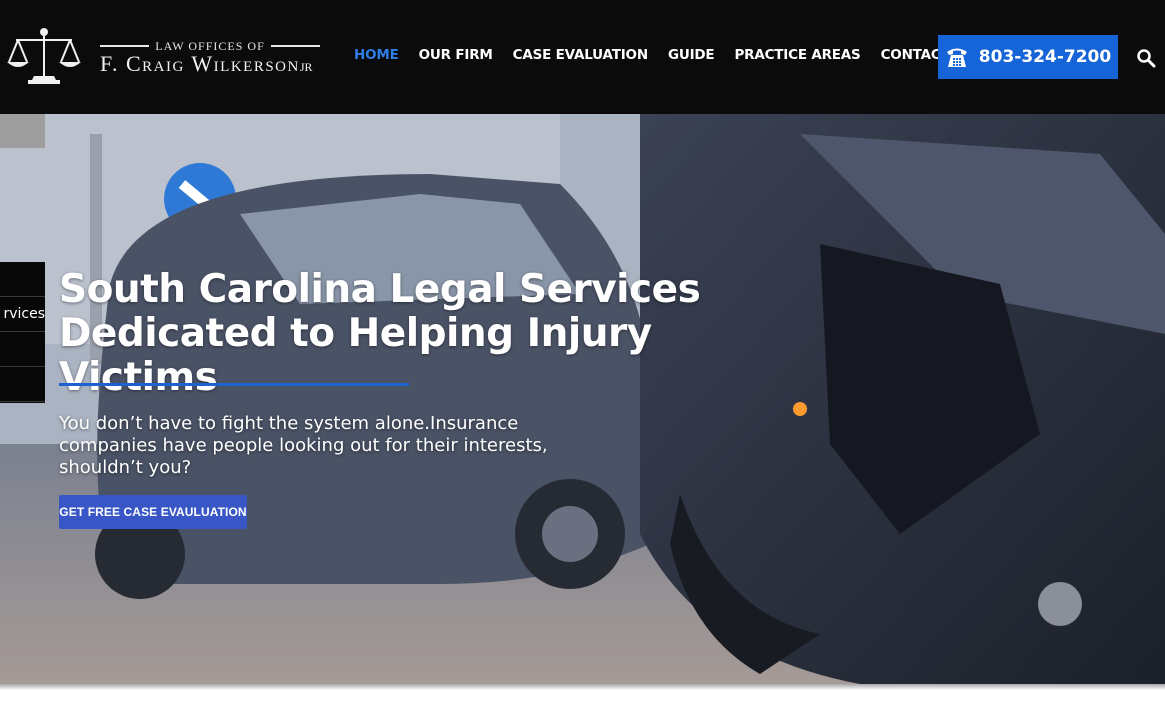  What do you see at coordinates (355, 355) in the screenshot?
I see `hero-headline-line2: Dedicated to Helping Injury Victims` at bounding box center [355, 355].